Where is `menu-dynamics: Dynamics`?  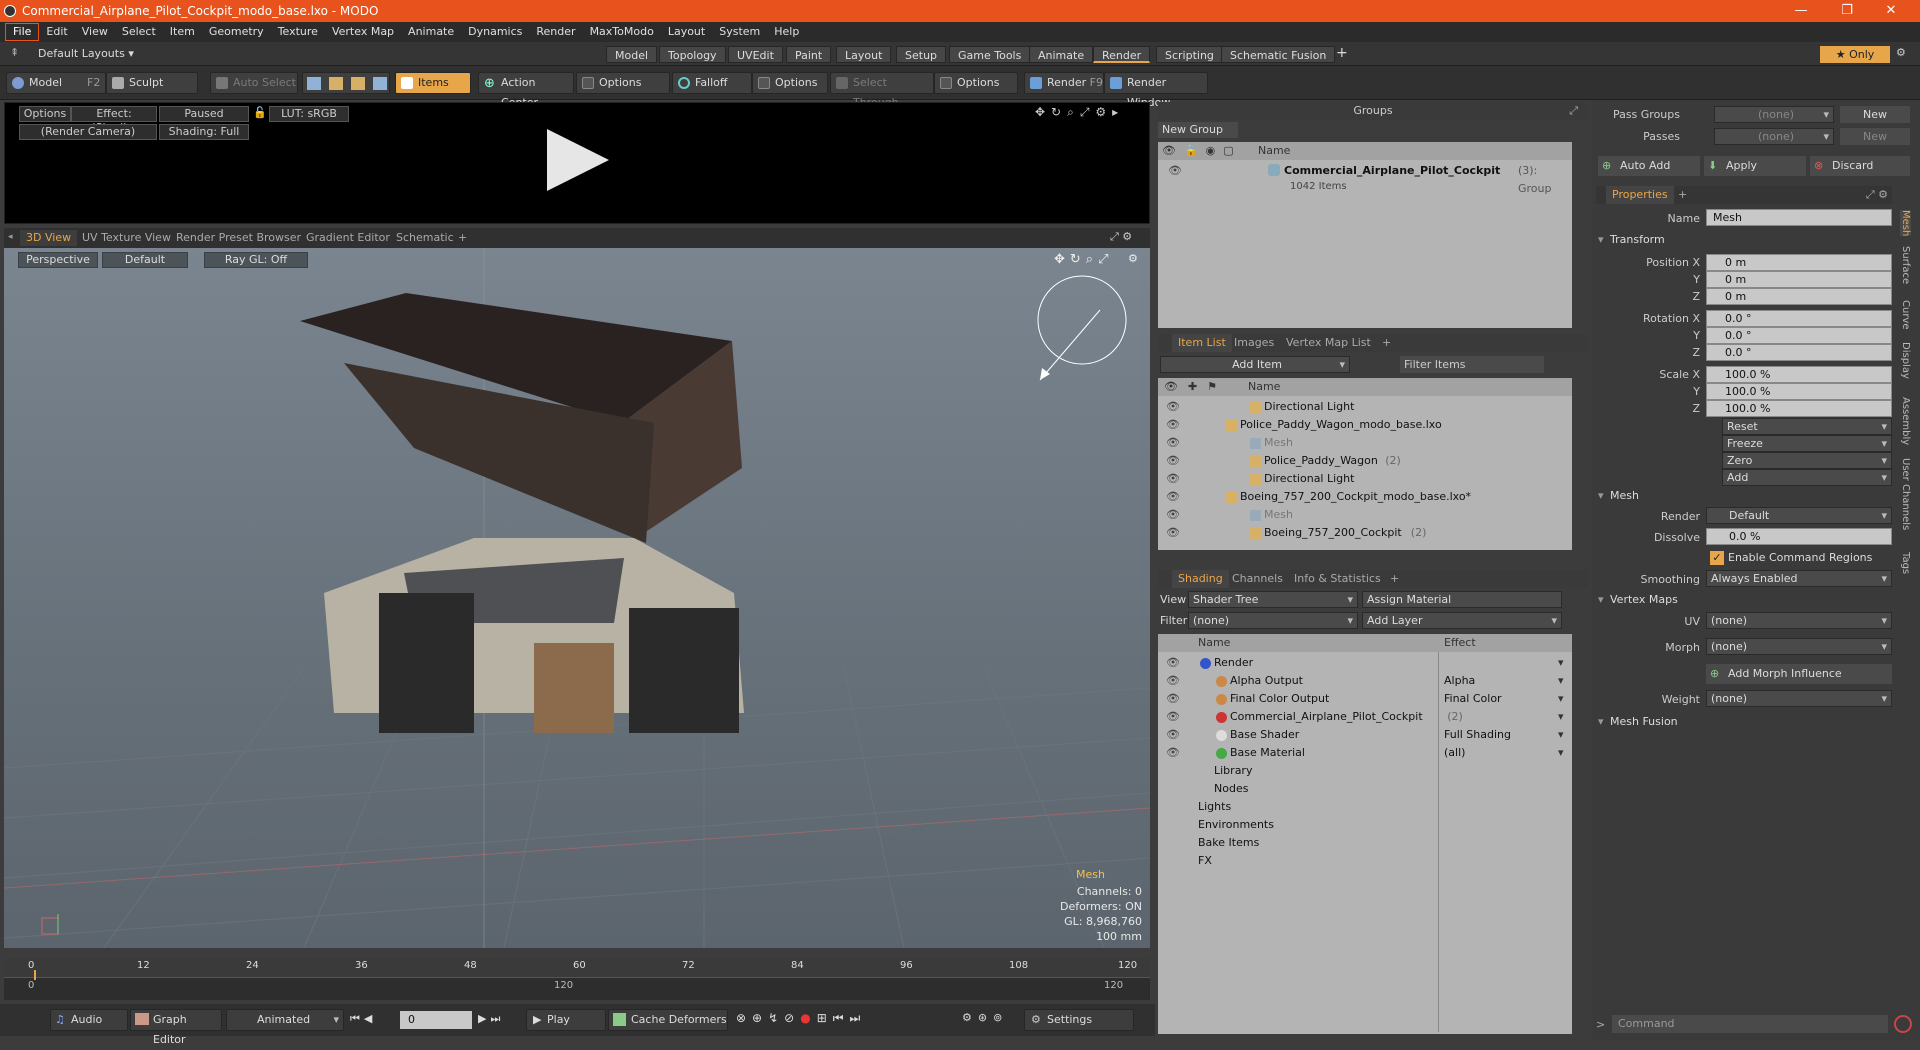 menu-dynamics: Dynamics is located at coordinates (495, 32).